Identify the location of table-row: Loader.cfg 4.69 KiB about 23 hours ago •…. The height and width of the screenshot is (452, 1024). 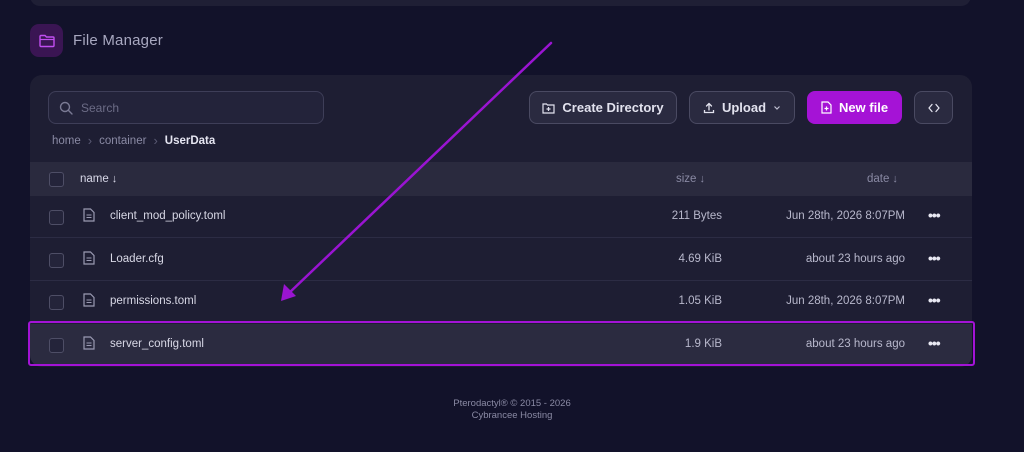
(501, 260).